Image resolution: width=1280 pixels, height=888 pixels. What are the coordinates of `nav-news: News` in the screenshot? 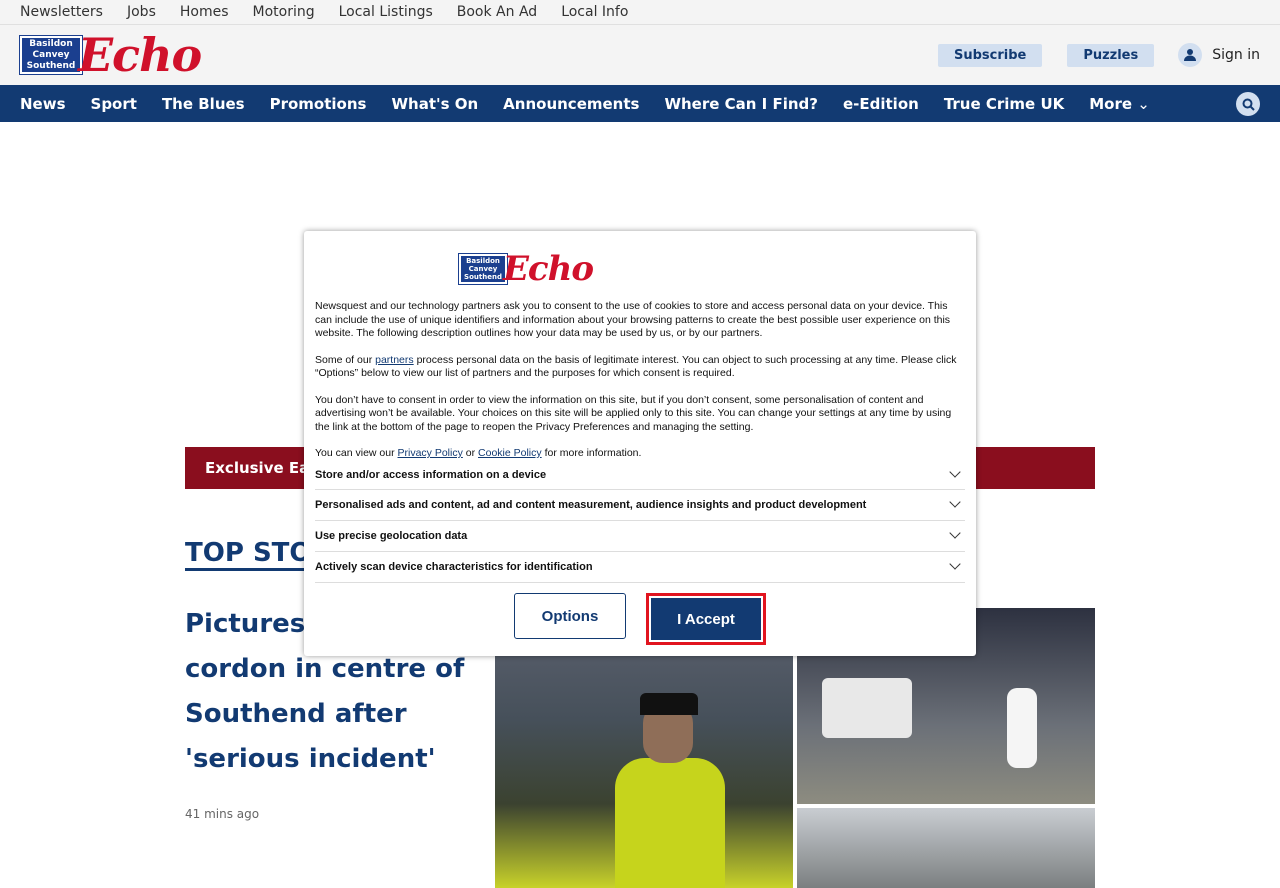 It's located at (43, 104).